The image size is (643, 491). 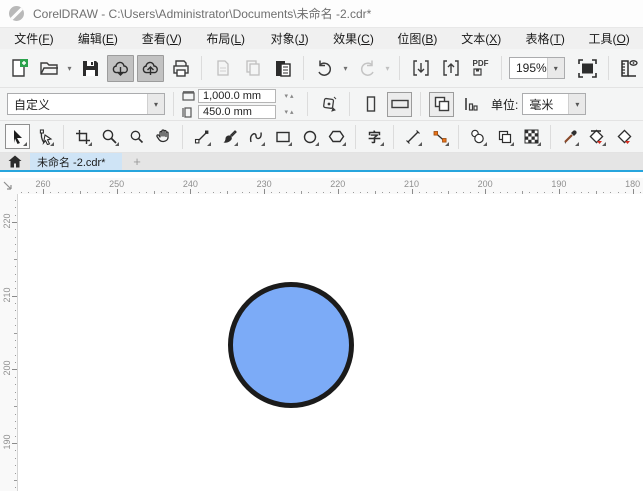 I want to click on new-tab-button: +, so click(x=137, y=161).